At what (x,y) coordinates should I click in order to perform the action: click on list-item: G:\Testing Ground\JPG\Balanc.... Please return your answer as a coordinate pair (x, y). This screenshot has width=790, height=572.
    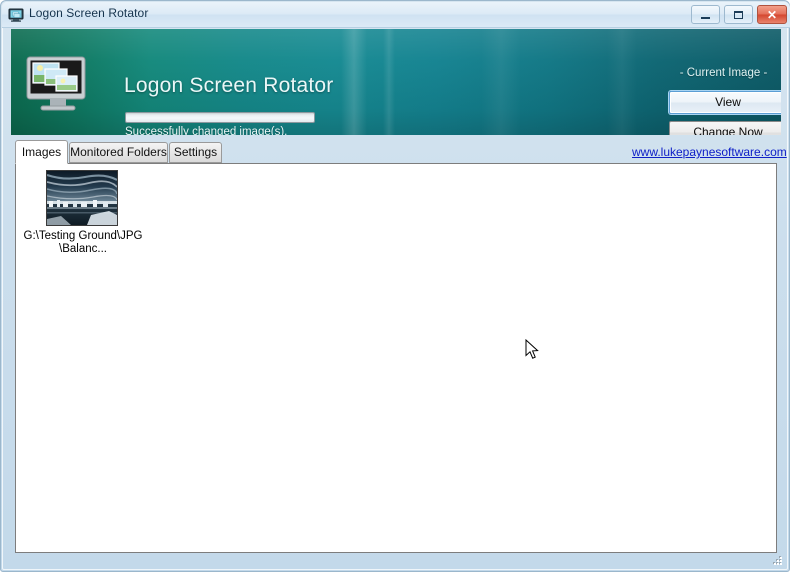
    Looking at the image, I should click on (83, 212).